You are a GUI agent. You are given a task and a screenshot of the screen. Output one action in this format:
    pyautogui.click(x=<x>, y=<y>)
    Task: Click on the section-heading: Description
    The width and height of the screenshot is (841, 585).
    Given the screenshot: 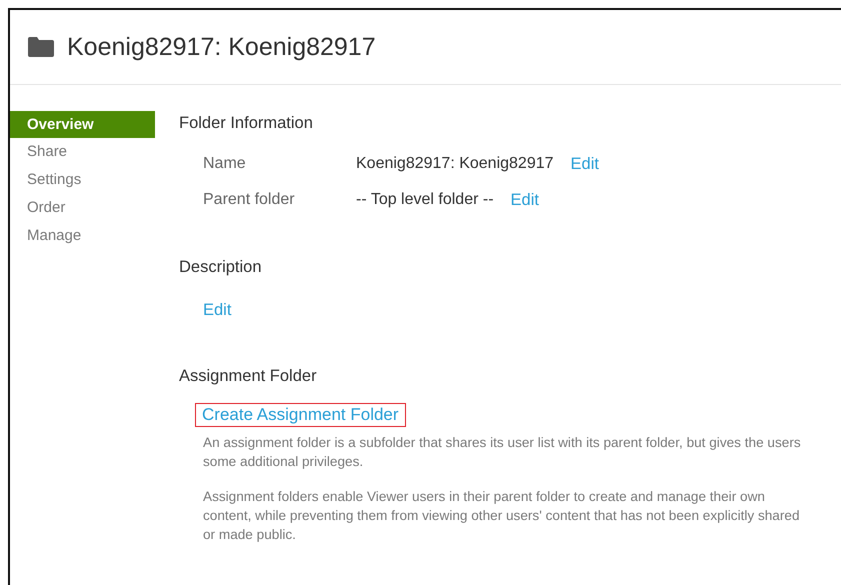 What is the action you would take?
    pyautogui.click(x=221, y=267)
    